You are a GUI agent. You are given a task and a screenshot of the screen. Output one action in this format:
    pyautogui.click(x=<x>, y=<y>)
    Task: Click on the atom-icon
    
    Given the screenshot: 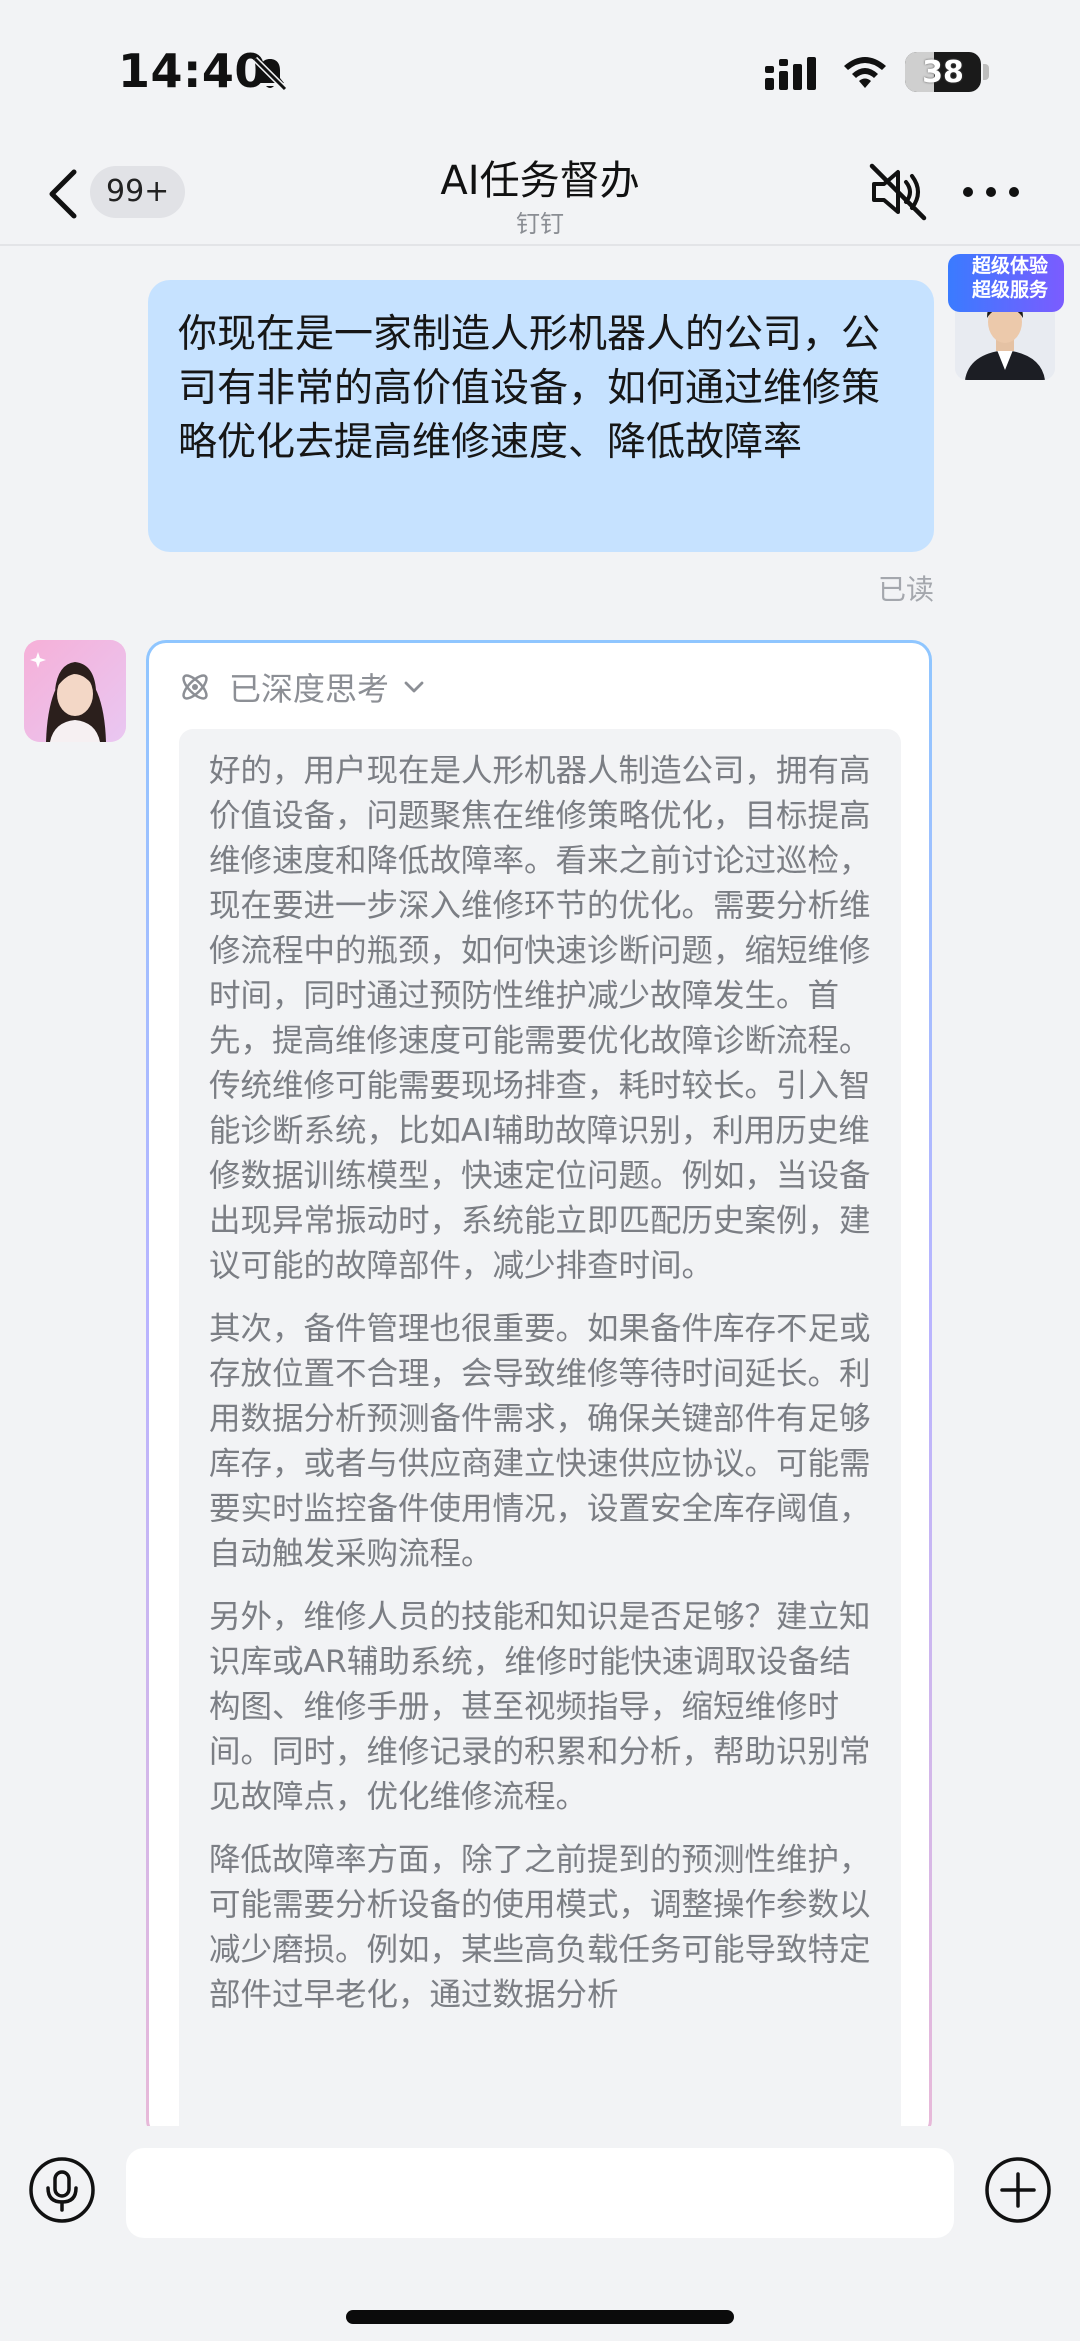 What is the action you would take?
    pyautogui.click(x=195, y=687)
    